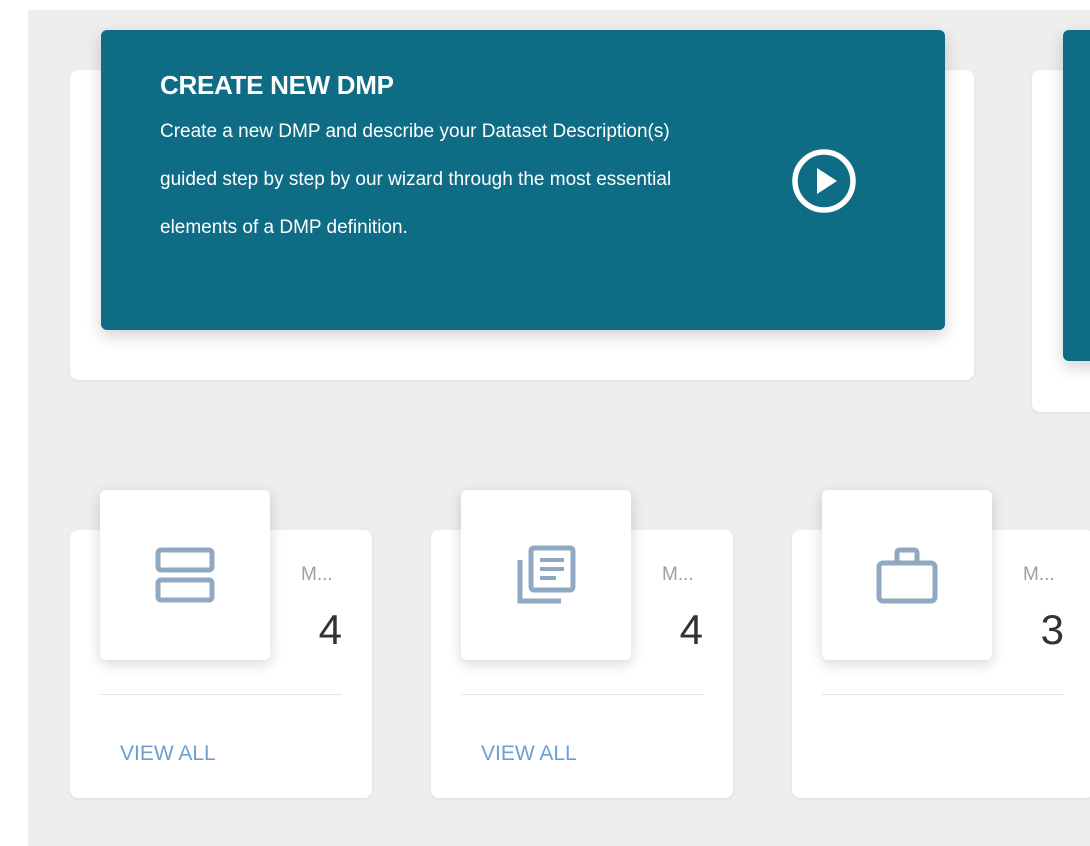  What do you see at coordinates (824, 181) in the screenshot?
I see `play-circle-icon` at bounding box center [824, 181].